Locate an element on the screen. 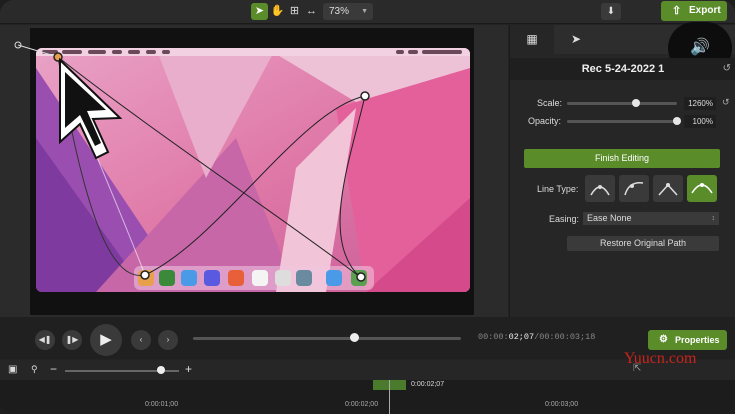  download-icon: ⬇ is located at coordinates (611, 11).